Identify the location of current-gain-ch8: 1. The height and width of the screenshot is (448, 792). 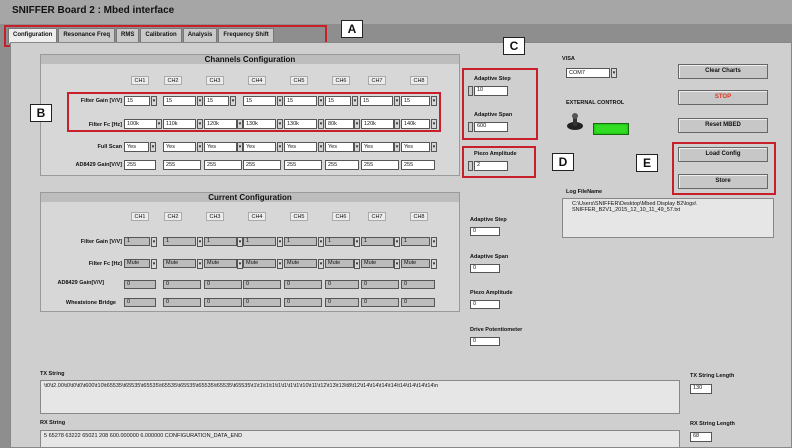
(415, 241).